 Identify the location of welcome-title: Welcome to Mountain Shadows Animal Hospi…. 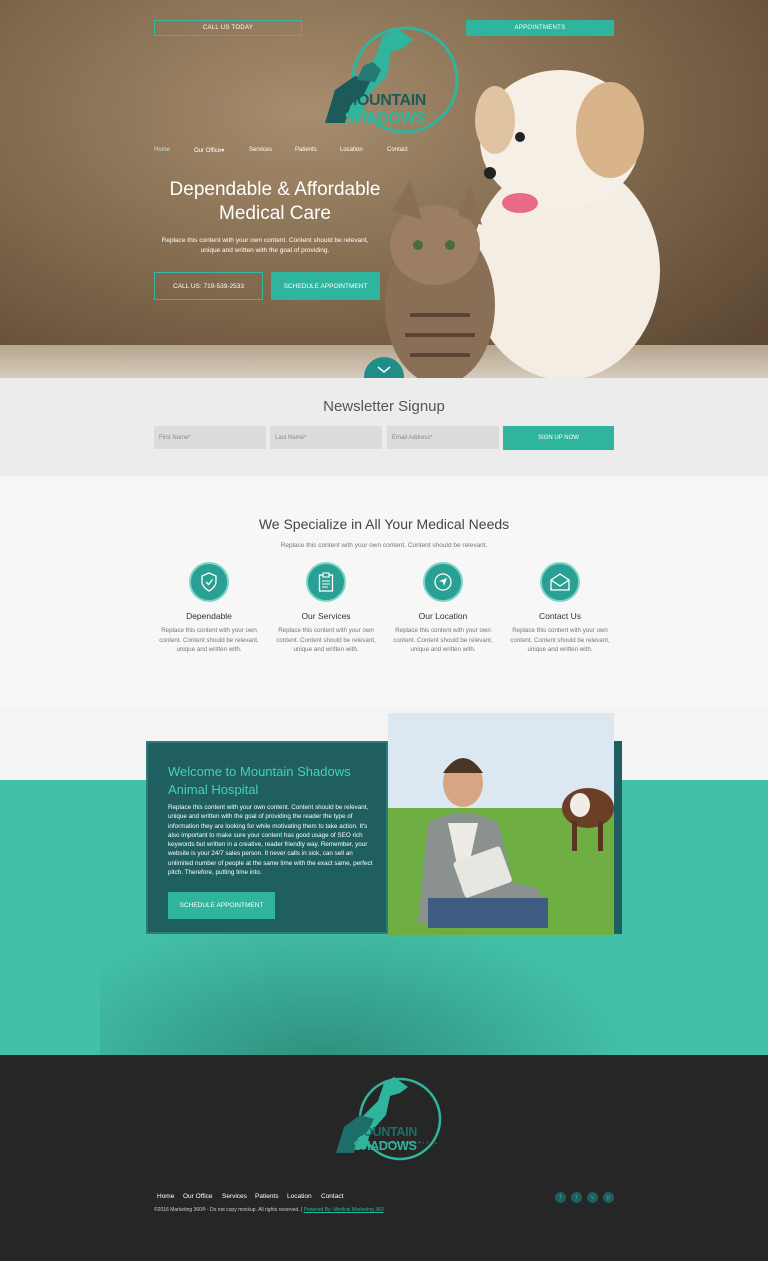
(259, 780).